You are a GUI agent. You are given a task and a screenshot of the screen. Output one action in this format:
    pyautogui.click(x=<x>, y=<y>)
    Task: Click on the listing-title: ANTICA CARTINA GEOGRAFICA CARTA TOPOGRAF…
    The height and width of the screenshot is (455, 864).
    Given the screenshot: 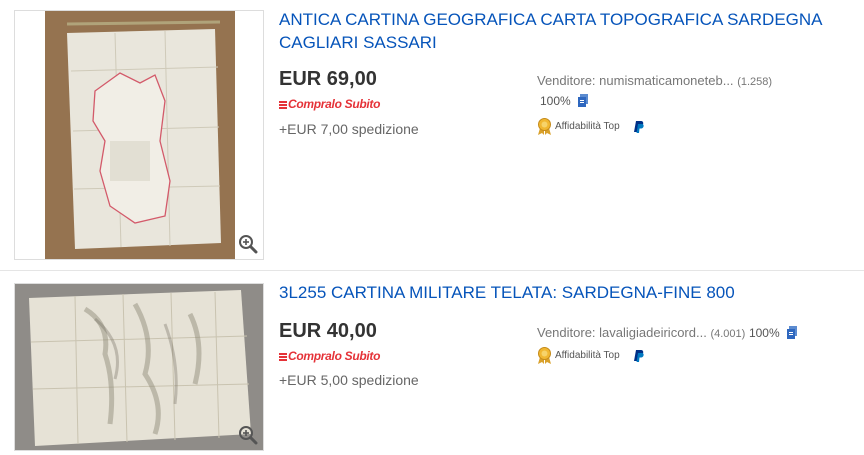 What is the action you would take?
    pyautogui.click(x=564, y=31)
    